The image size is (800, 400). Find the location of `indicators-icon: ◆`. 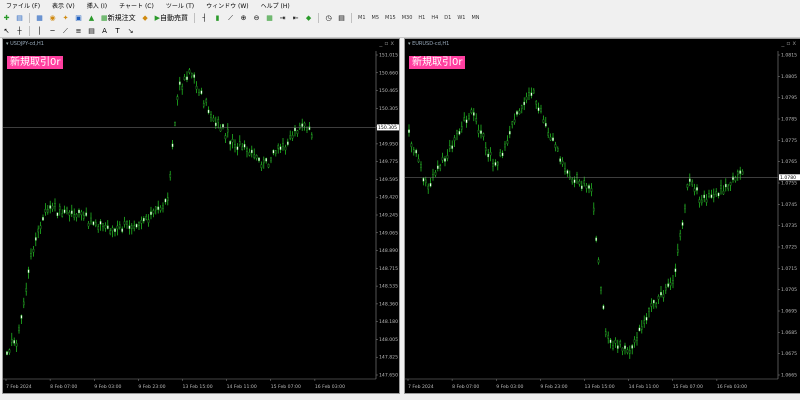

indicators-icon: ◆ is located at coordinates (308, 18).